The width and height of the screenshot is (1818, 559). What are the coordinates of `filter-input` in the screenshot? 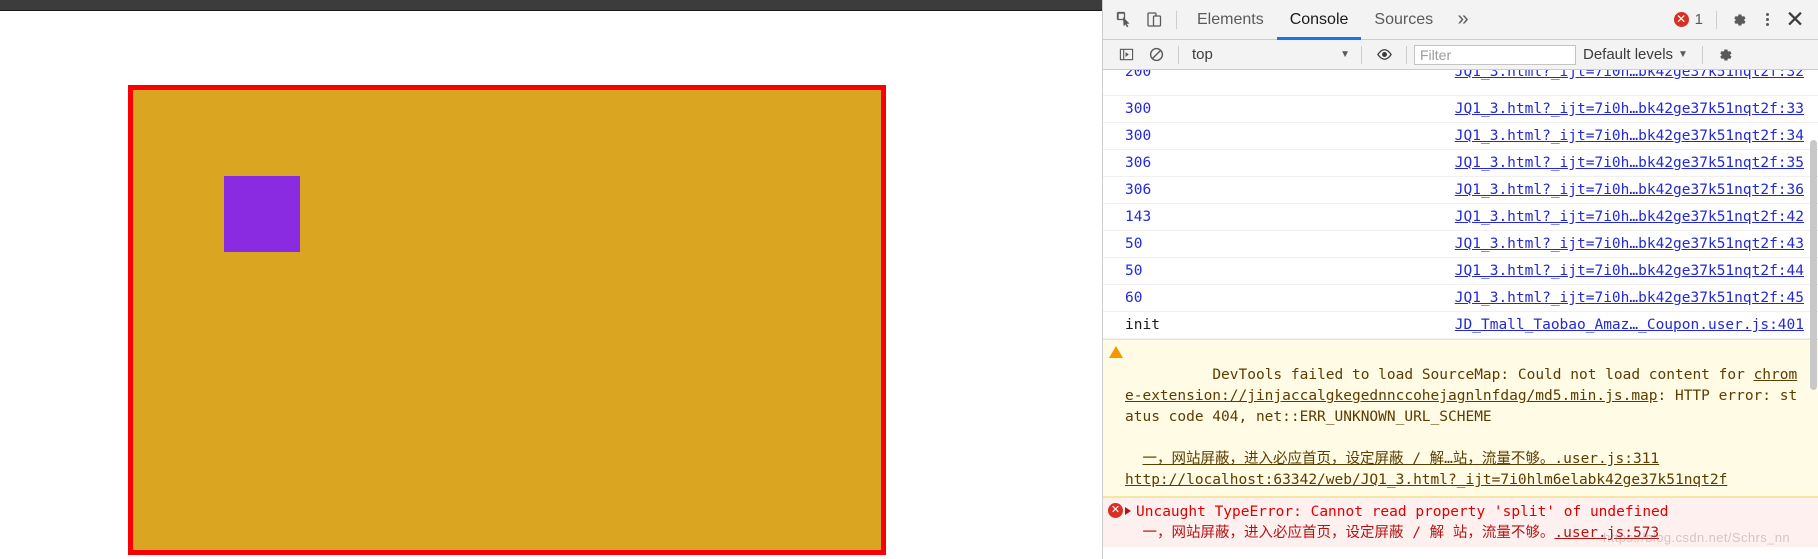 It's located at (1495, 54).